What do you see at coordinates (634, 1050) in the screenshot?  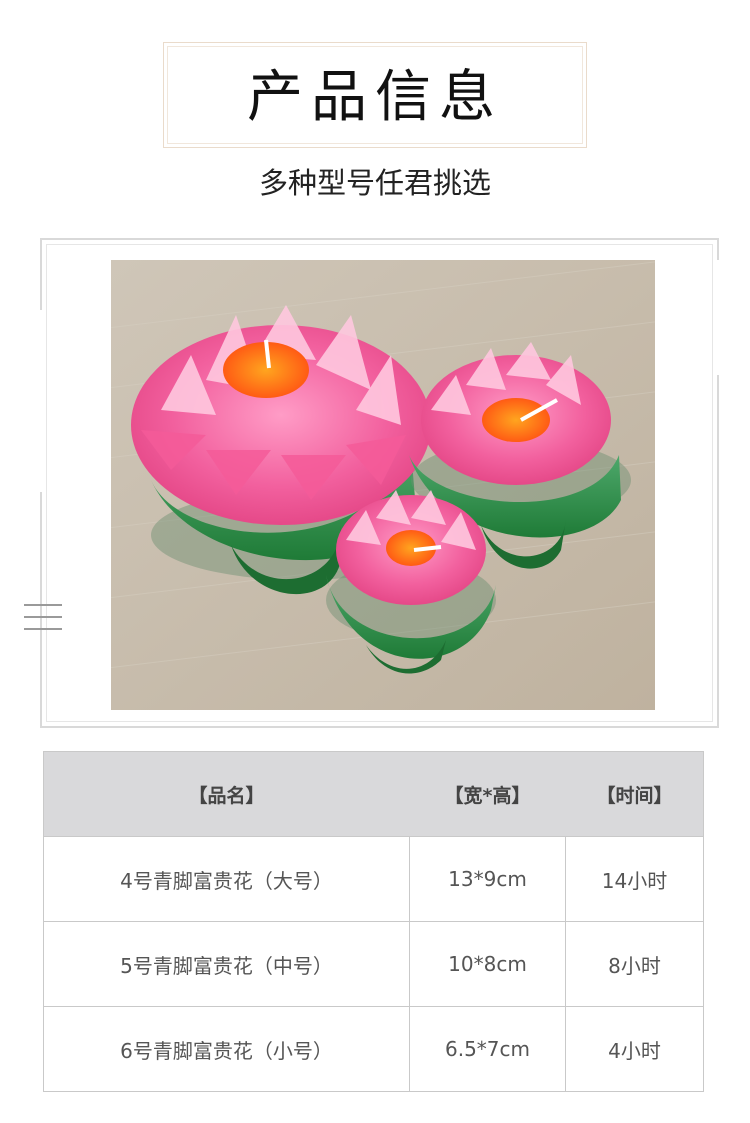 I see `table-row-3-time: 4小时` at bounding box center [634, 1050].